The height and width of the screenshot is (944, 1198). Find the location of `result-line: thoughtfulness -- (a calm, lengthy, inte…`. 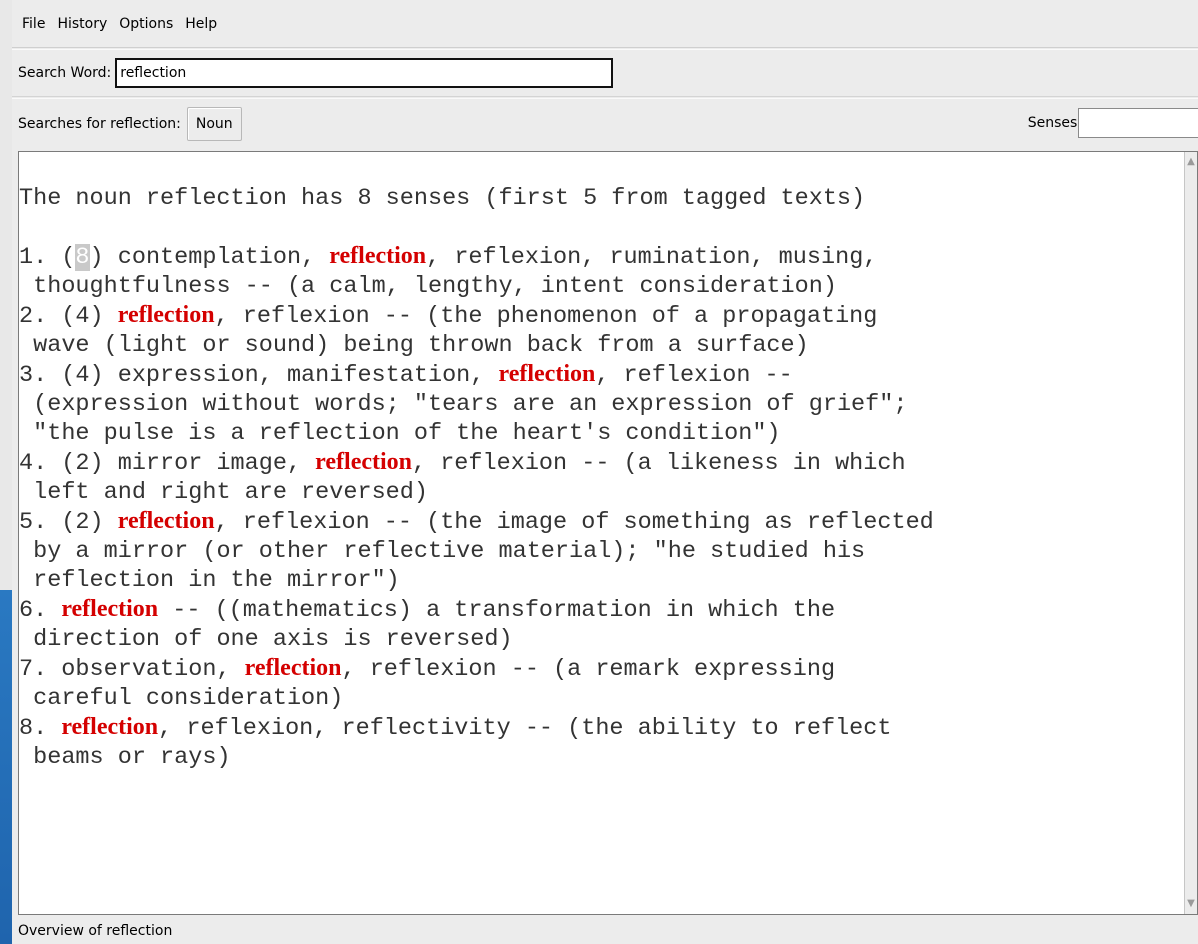

result-line: thoughtfulness -- (a calm, lengthy, inte… is located at coordinates (599, 286).